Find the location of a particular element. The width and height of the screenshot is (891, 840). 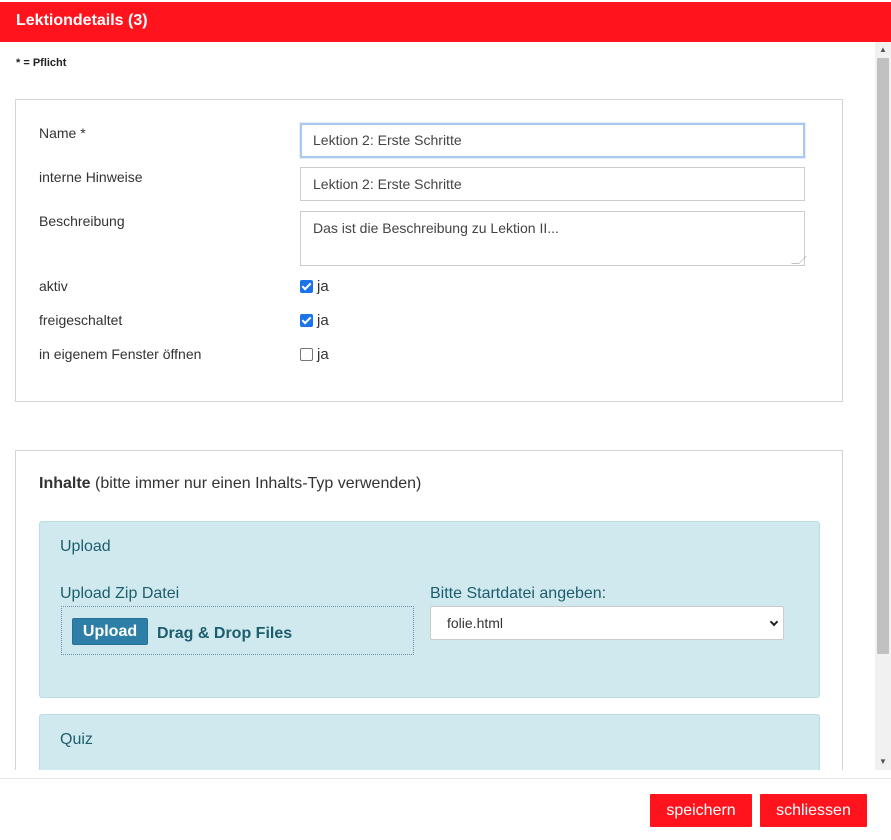

vertical-scrollbar: ▲ ▼ is located at coordinates (883, 406).